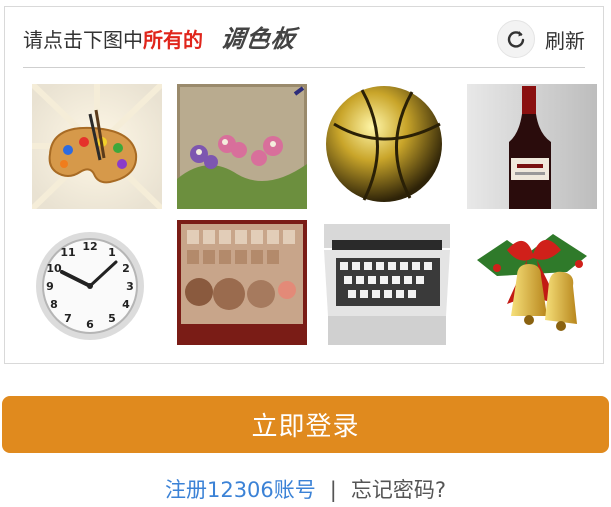 Image resolution: width=611 pixels, height=507 pixels. What do you see at coordinates (50, 286) in the screenshot?
I see `svg-text: 9` at bounding box center [50, 286].